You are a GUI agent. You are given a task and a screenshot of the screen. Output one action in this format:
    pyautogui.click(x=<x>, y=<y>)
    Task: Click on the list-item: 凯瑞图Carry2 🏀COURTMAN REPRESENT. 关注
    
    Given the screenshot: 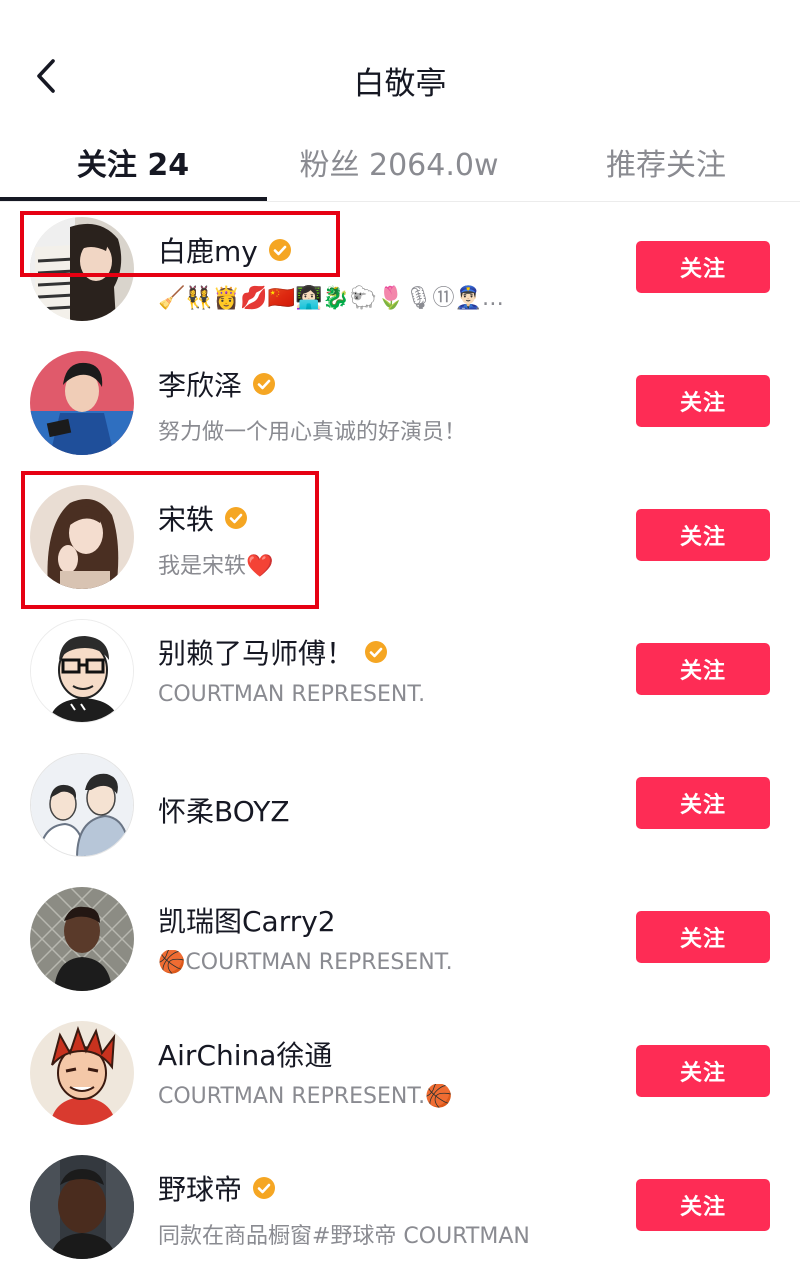 What is the action you would take?
    pyautogui.click(x=400, y=939)
    